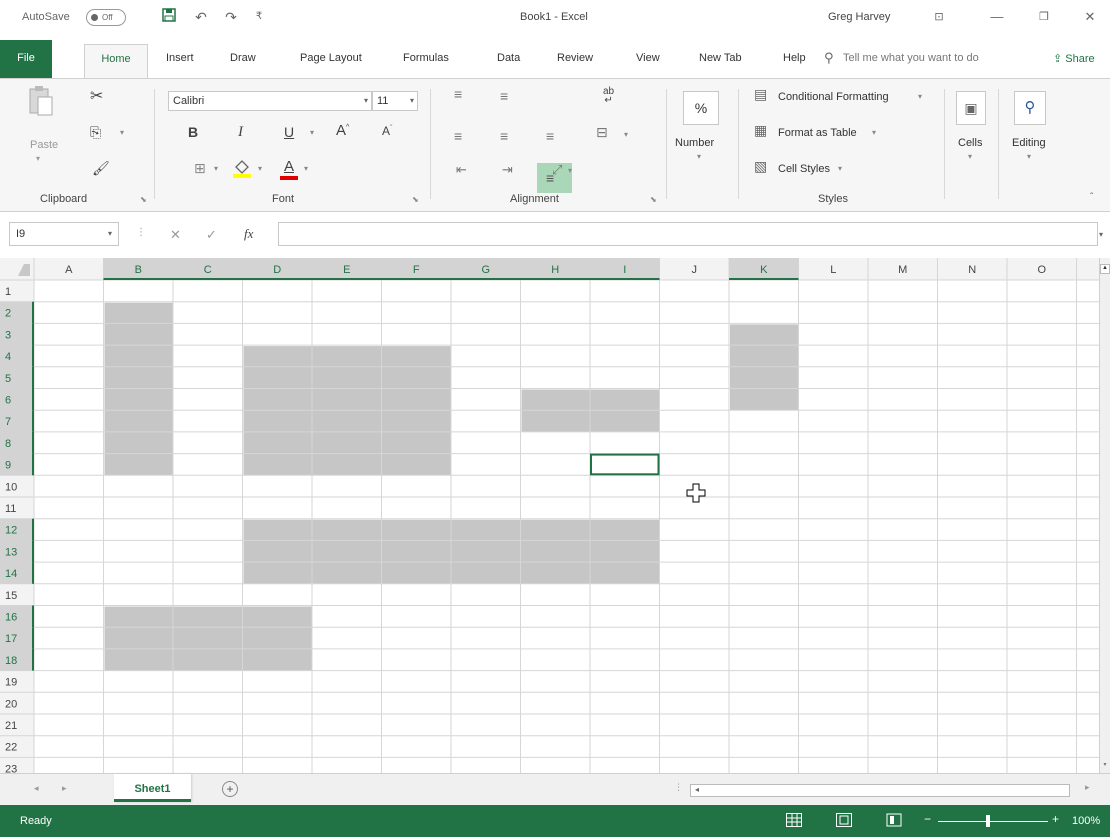  I want to click on column-header: M, so click(902, 270).